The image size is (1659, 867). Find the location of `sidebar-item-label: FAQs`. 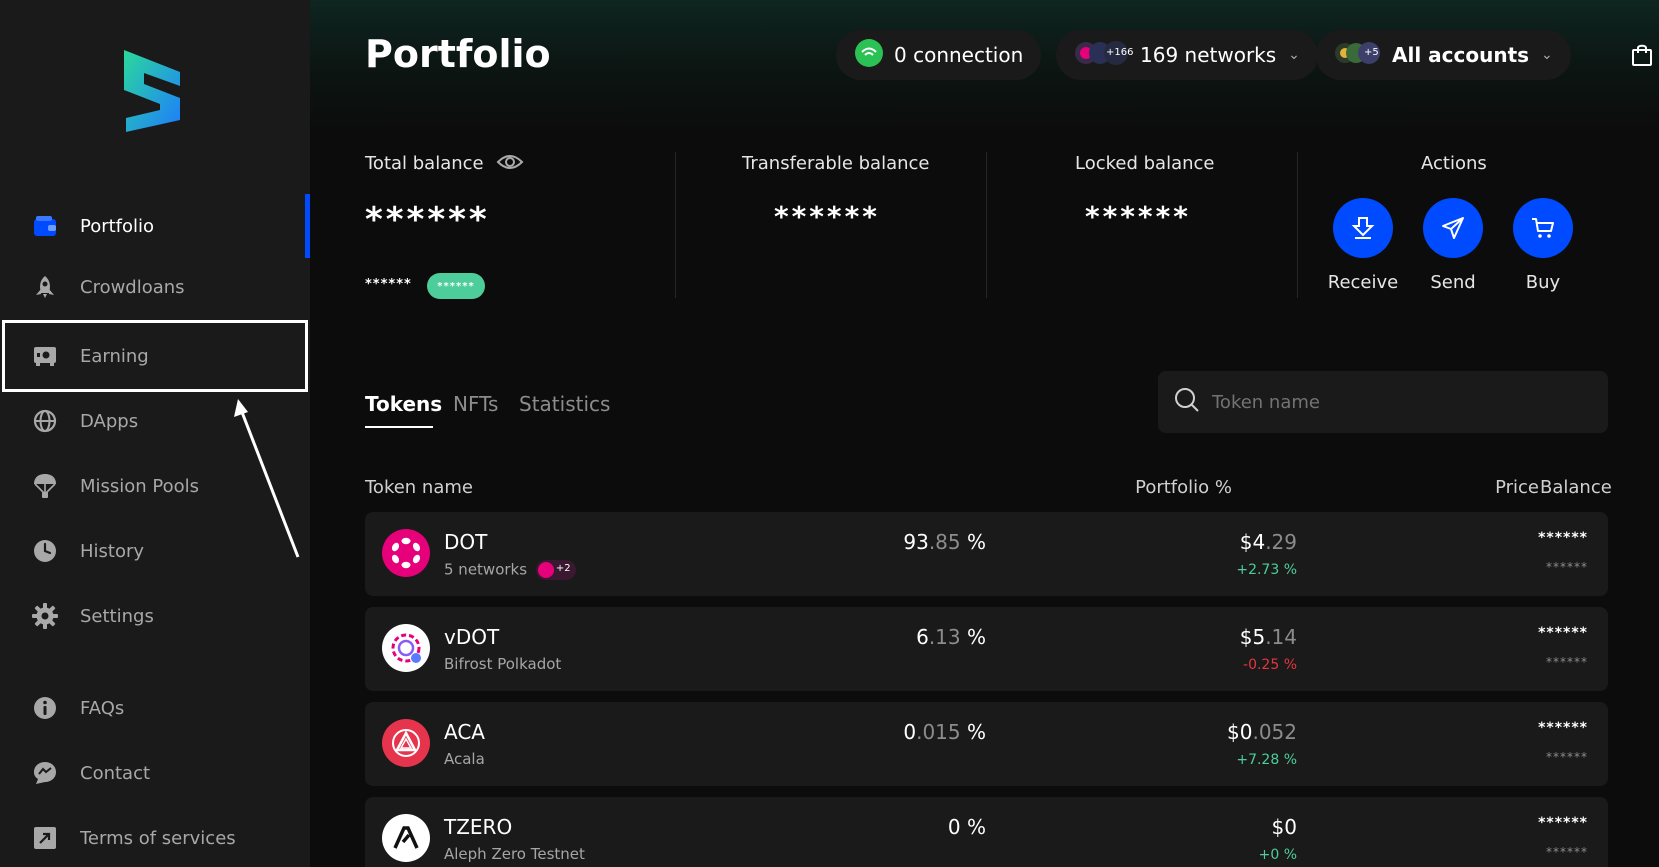

sidebar-item-label: FAQs is located at coordinates (102, 708).